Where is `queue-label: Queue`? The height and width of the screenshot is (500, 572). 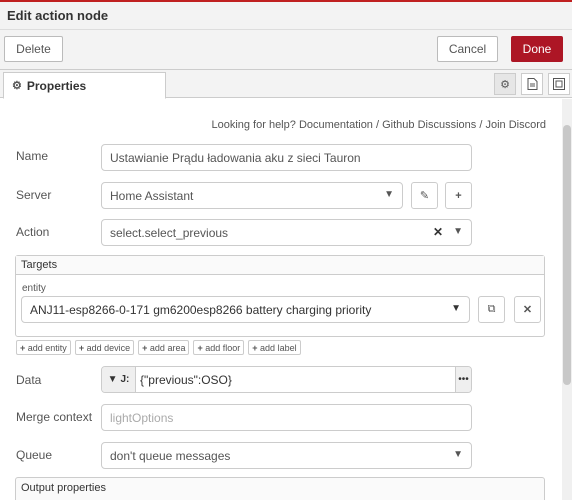 queue-label: Queue is located at coordinates (34, 455).